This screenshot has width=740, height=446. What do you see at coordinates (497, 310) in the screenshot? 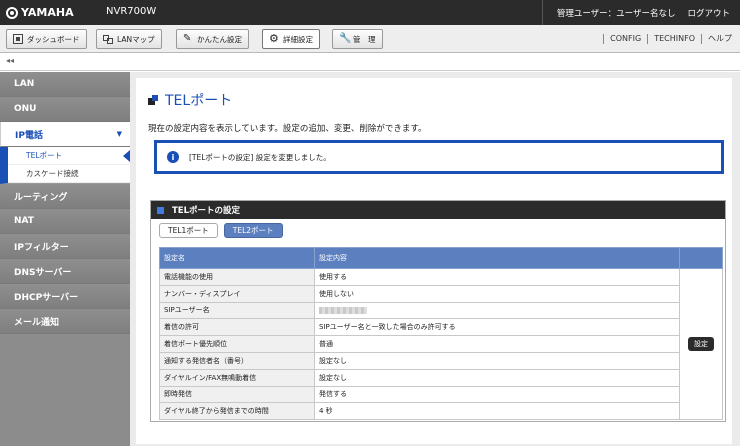
I see `setting-value-redacted` at bounding box center [497, 310].